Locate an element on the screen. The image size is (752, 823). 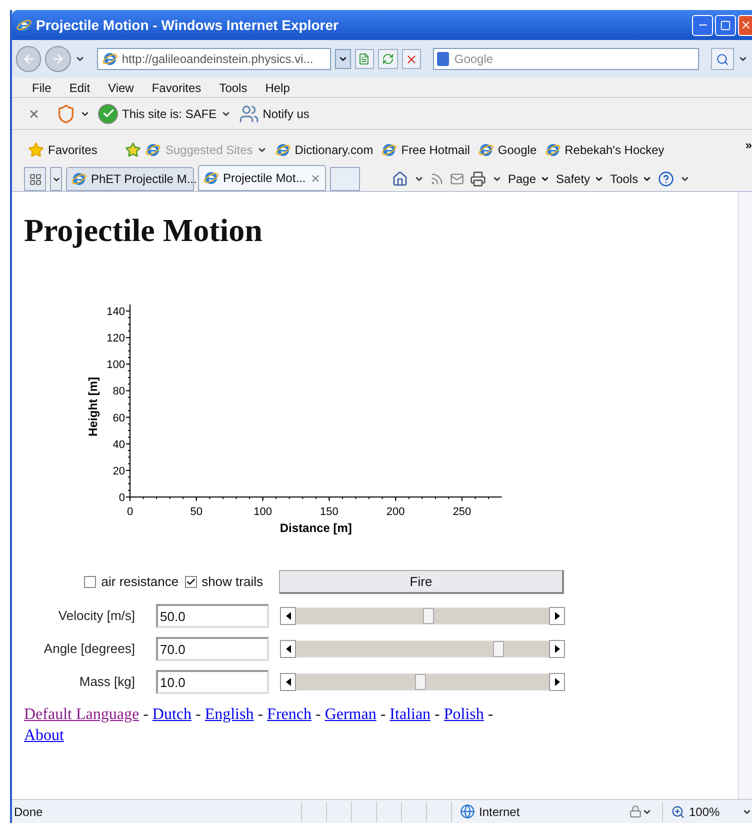
site-status-text: This site is: SAFE is located at coordinates (169, 113).